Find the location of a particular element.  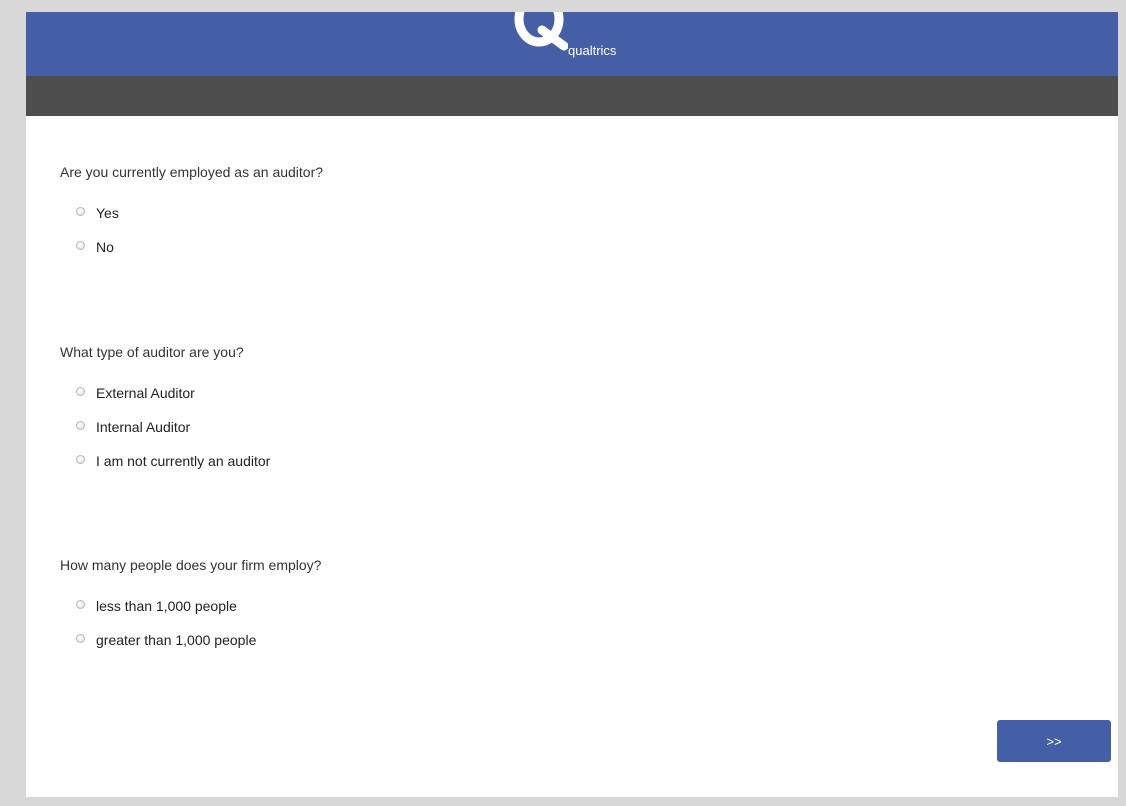

qualtrics-q-logo-icon is located at coordinates (541, 31).